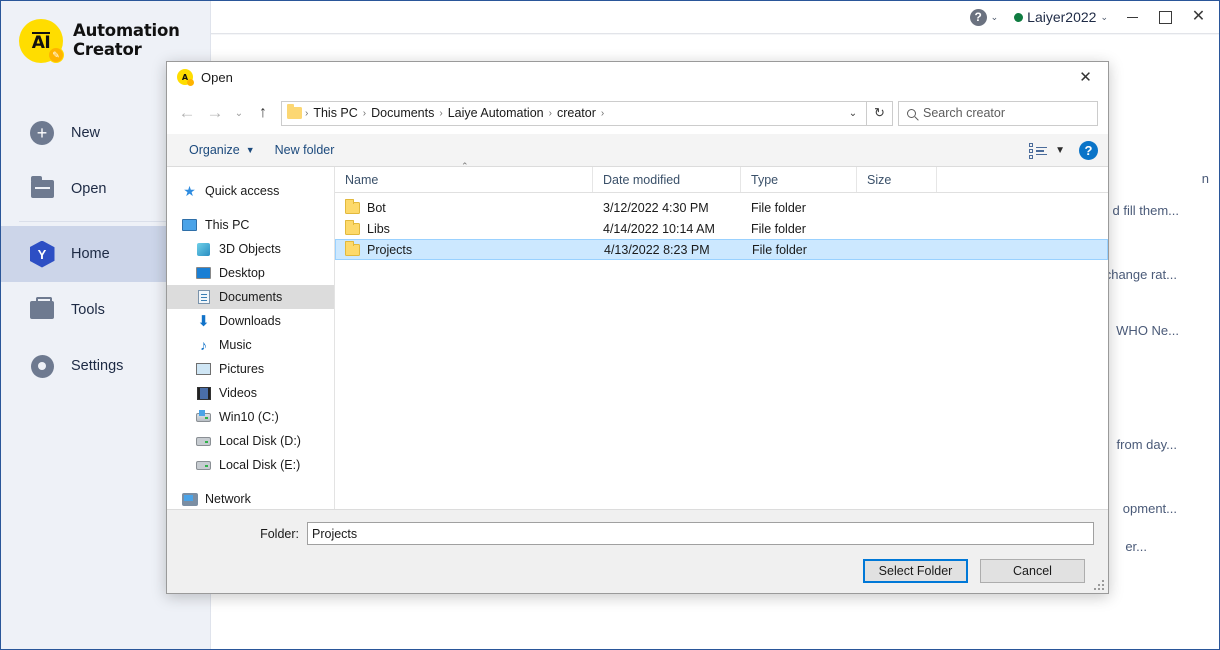 The width and height of the screenshot is (1220, 650). What do you see at coordinates (1132, 17) in the screenshot?
I see `minimize-button` at bounding box center [1132, 17].